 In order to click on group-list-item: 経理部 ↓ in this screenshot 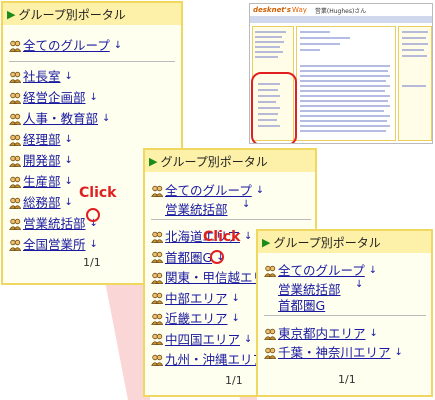, I will do `click(41, 140)`.